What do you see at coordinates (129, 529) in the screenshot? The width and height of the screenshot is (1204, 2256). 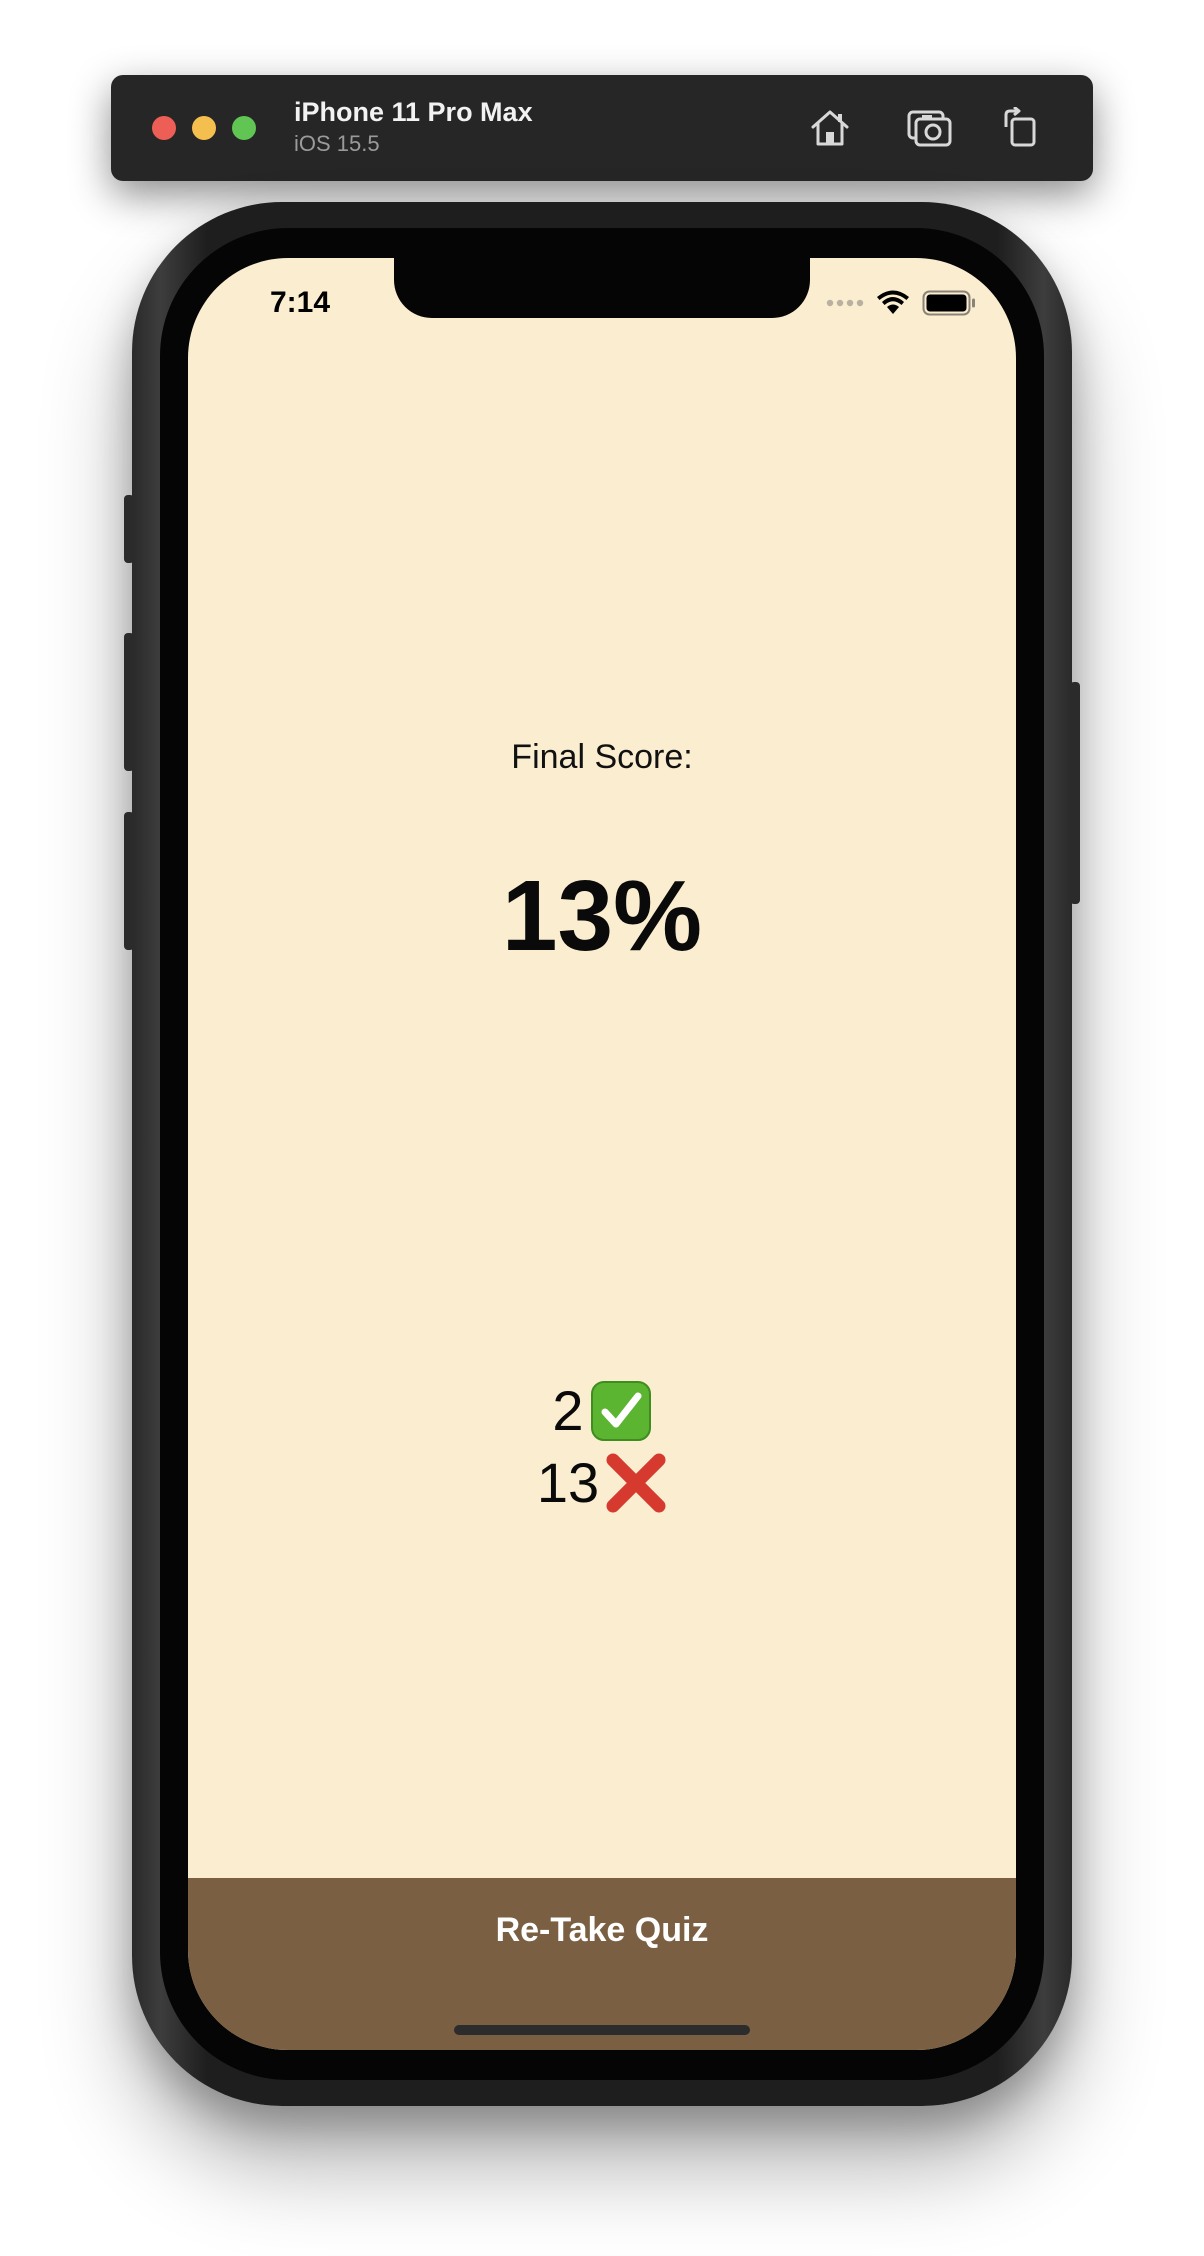 I see `mute-switch` at bounding box center [129, 529].